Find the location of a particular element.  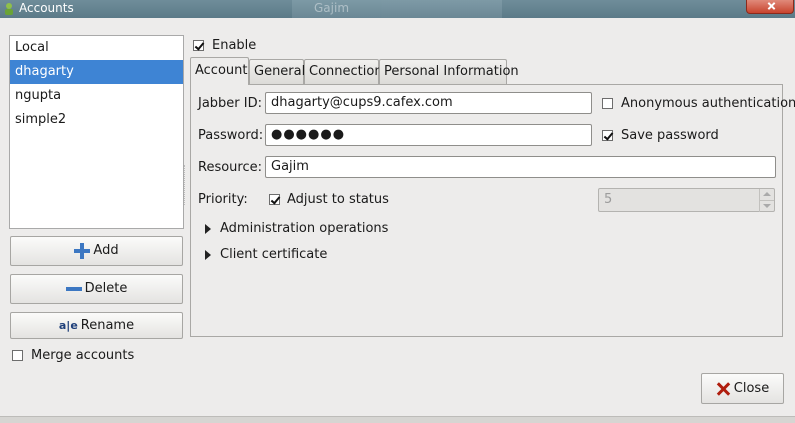

account-item-local: Local is located at coordinates (96, 48).